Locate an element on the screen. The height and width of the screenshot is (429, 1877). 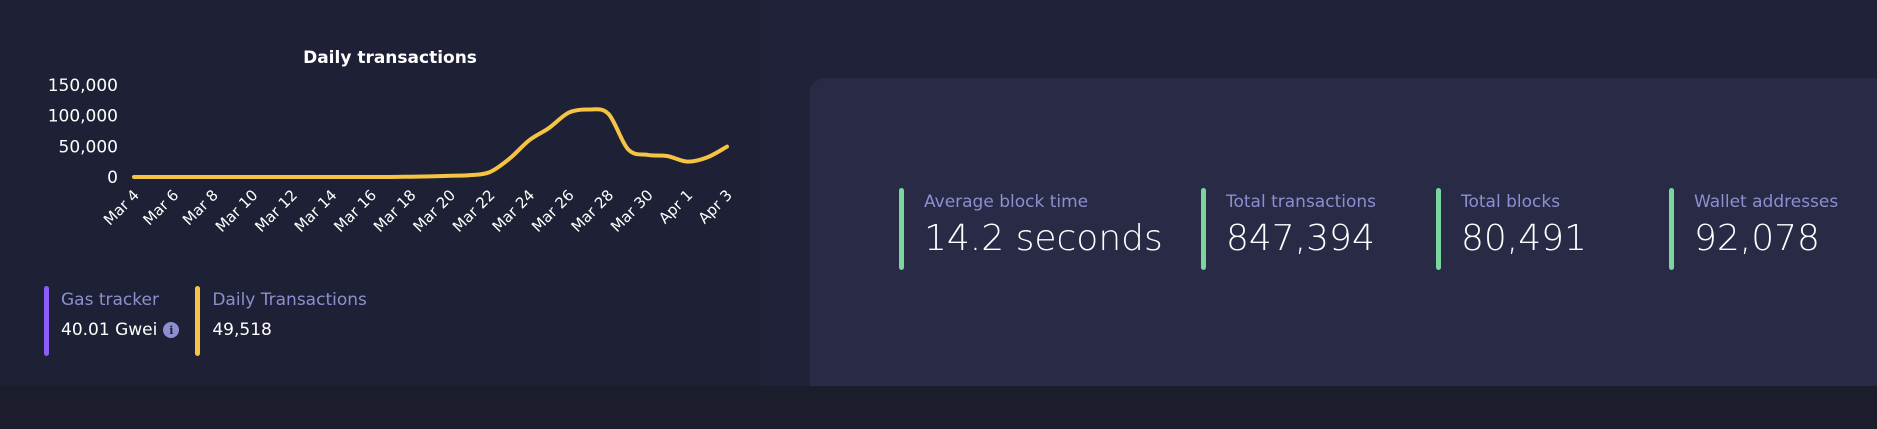
gas-tracker-accent-bar is located at coordinates (46, 321).